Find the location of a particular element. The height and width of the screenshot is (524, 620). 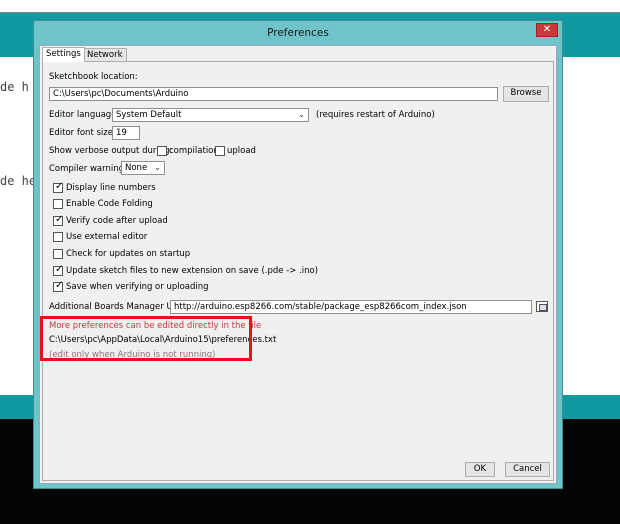

ide-menu-bar is located at coordinates (310, 6).